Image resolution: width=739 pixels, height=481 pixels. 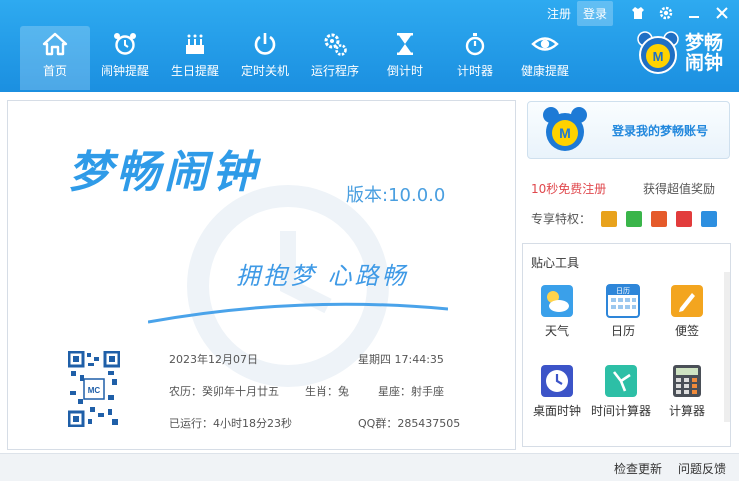 What do you see at coordinates (125, 44) in the screenshot?
I see `alarm-clock-icon` at bounding box center [125, 44].